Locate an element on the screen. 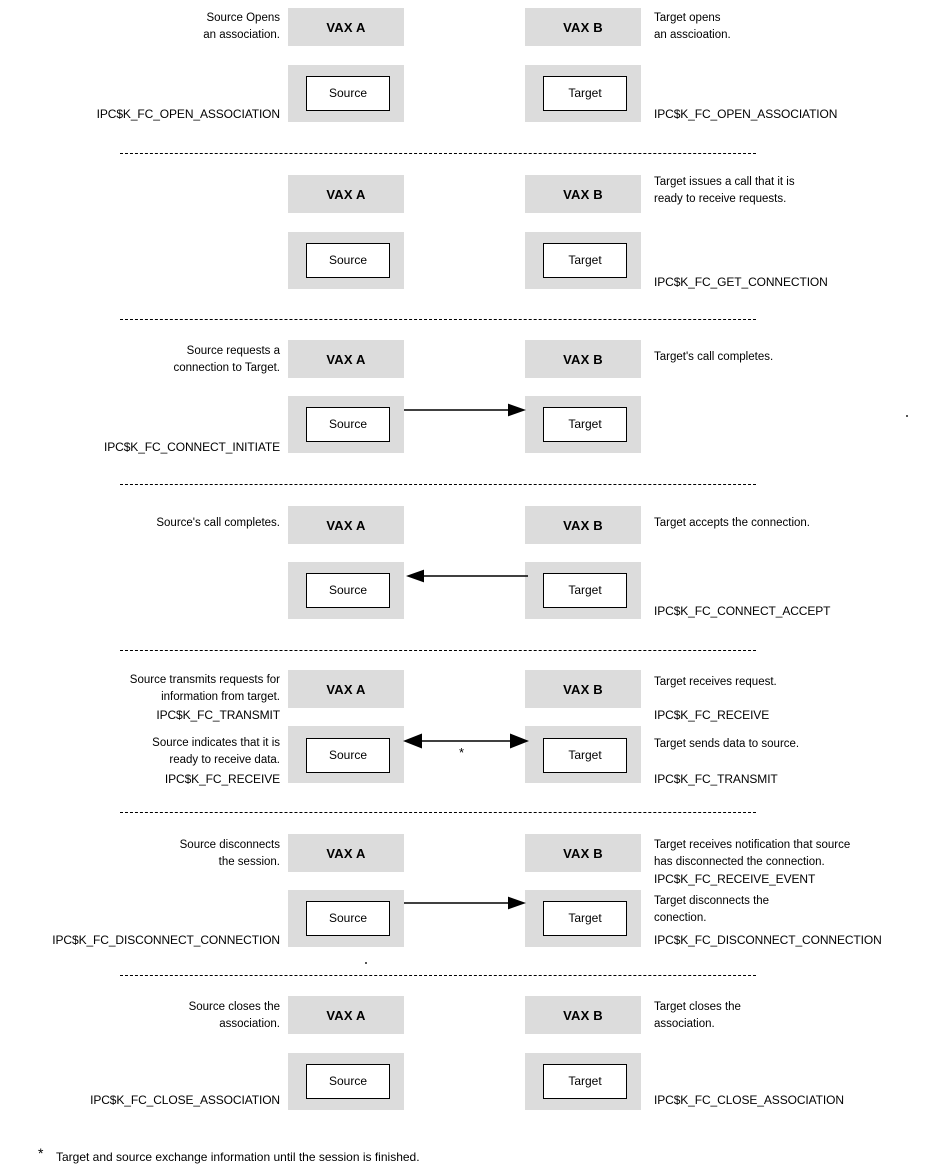 This screenshot has height=1168, width=932. right-api-call: IPC$K_FC_RECEIVE is located at coordinates (712, 715).